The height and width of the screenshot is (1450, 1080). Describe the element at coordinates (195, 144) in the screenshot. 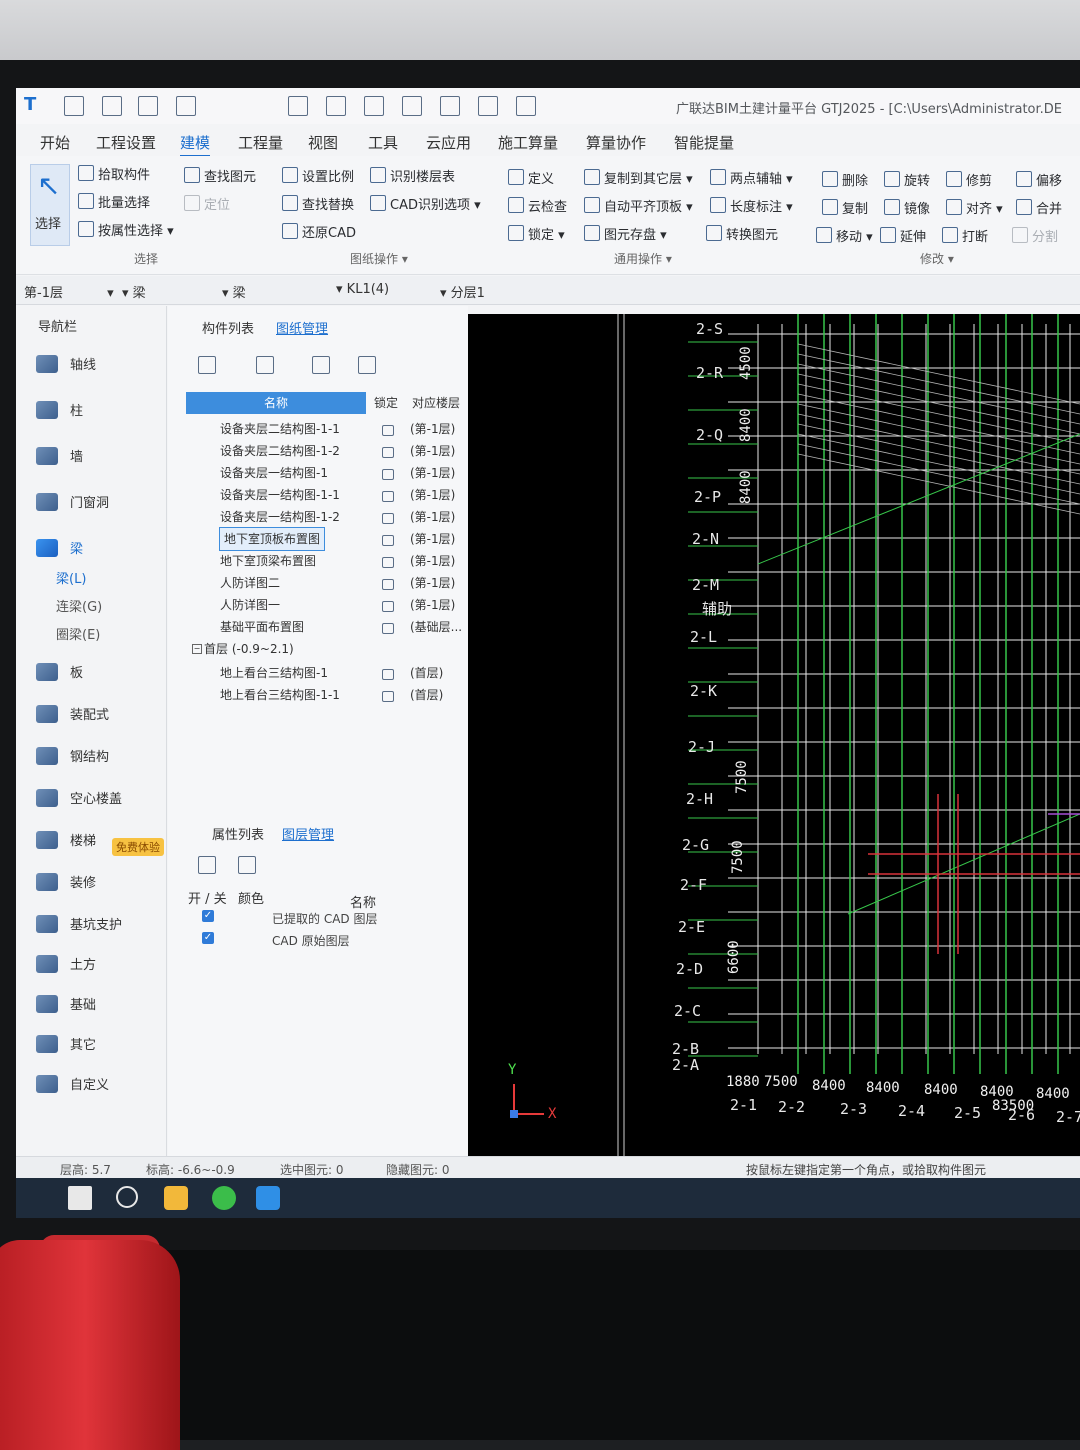

I see `menu-modeling: 建模` at that location.